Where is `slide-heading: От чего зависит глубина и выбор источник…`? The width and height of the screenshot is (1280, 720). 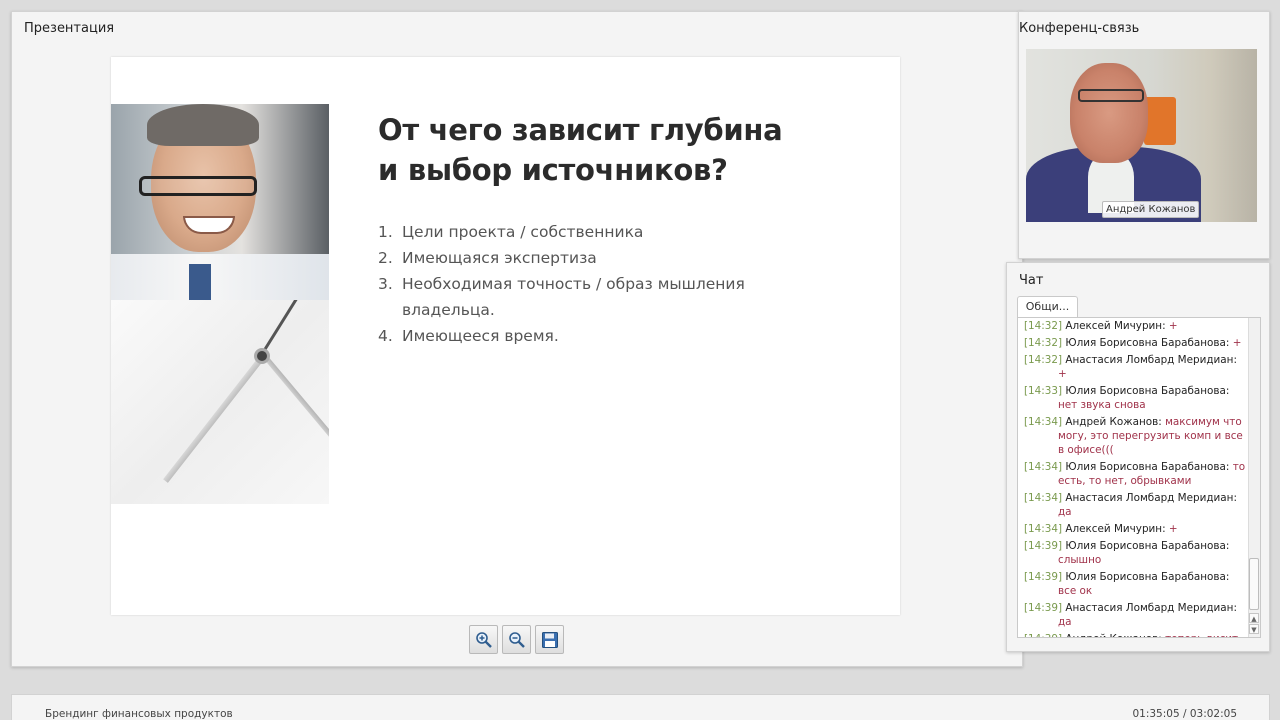 slide-heading: От чего зависит глубина и выбор источник… is located at coordinates (618, 150).